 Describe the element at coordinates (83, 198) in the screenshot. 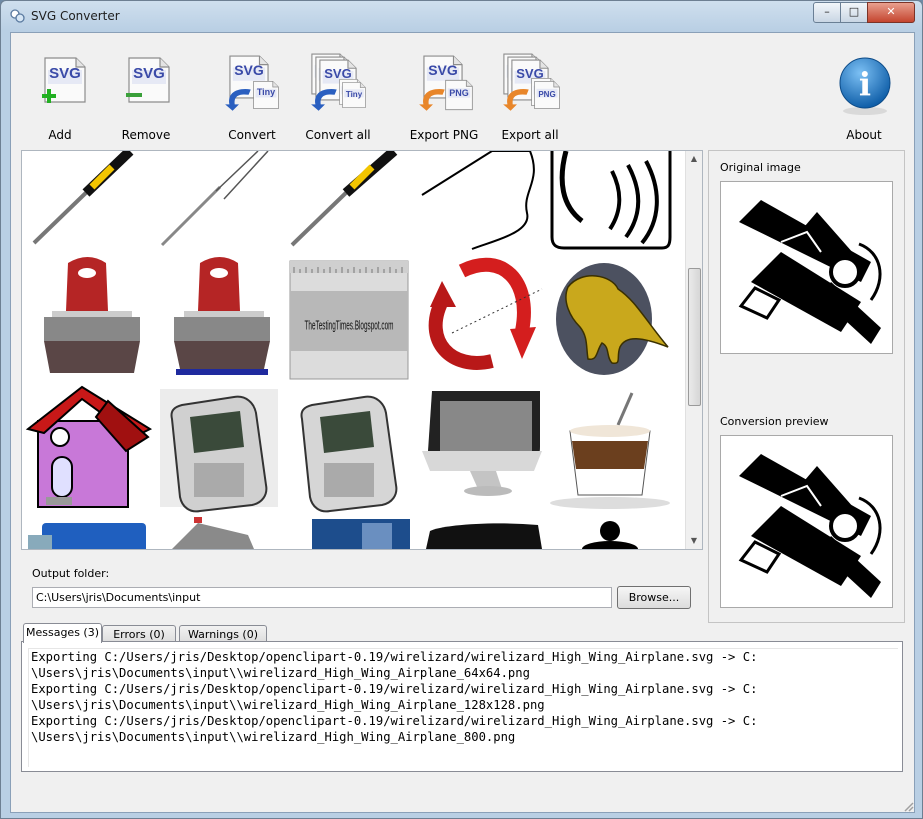

I see `thumbnail-screwdriver-yellow` at that location.